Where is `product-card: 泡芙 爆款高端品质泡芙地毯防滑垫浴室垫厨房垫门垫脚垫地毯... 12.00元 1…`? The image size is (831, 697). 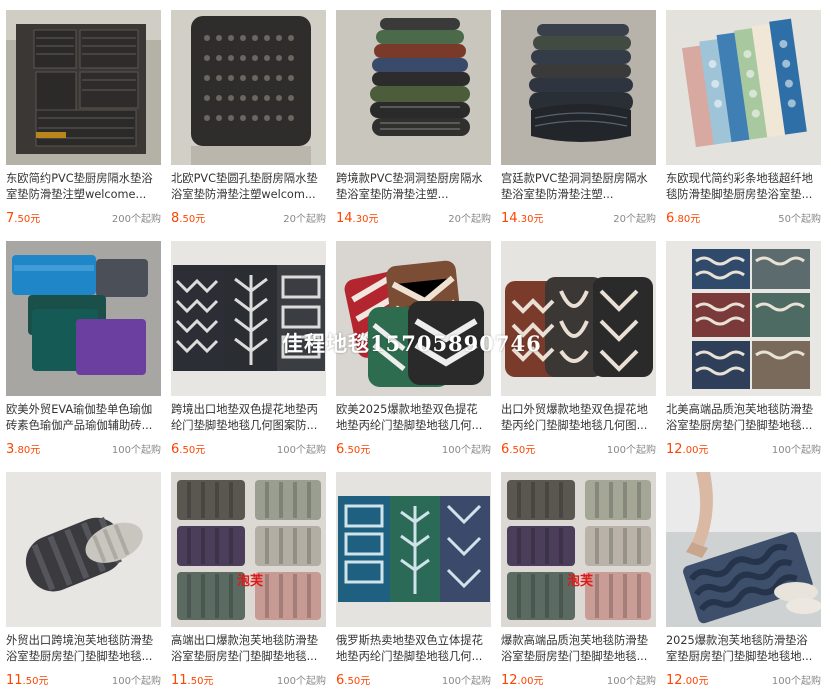 product-card: 泡芙 爆款高端品质泡芙地毯防滑垫浴室垫厨房垫门垫脚垫地毯... 12.00元 1… is located at coordinates (578, 584).